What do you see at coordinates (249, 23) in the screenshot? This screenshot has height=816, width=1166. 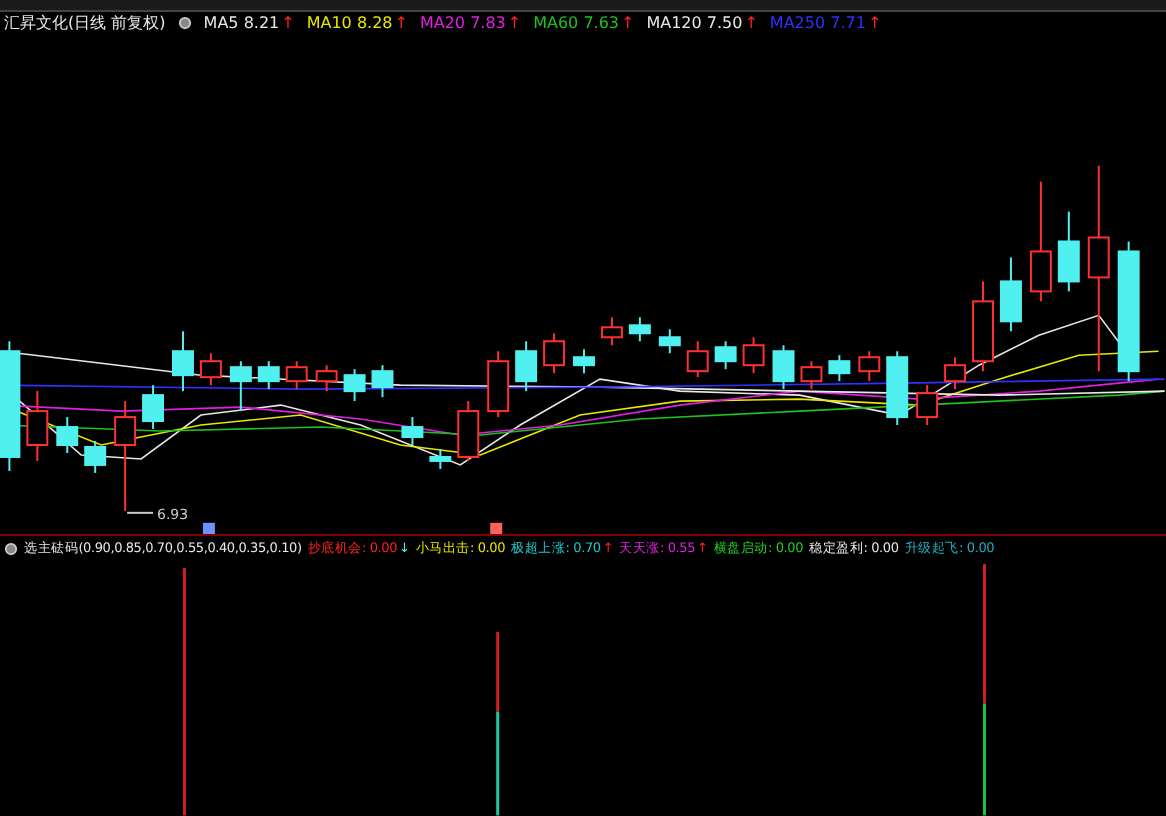 I see `moving-average-reading: MA5 8.21↑` at bounding box center [249, 23].